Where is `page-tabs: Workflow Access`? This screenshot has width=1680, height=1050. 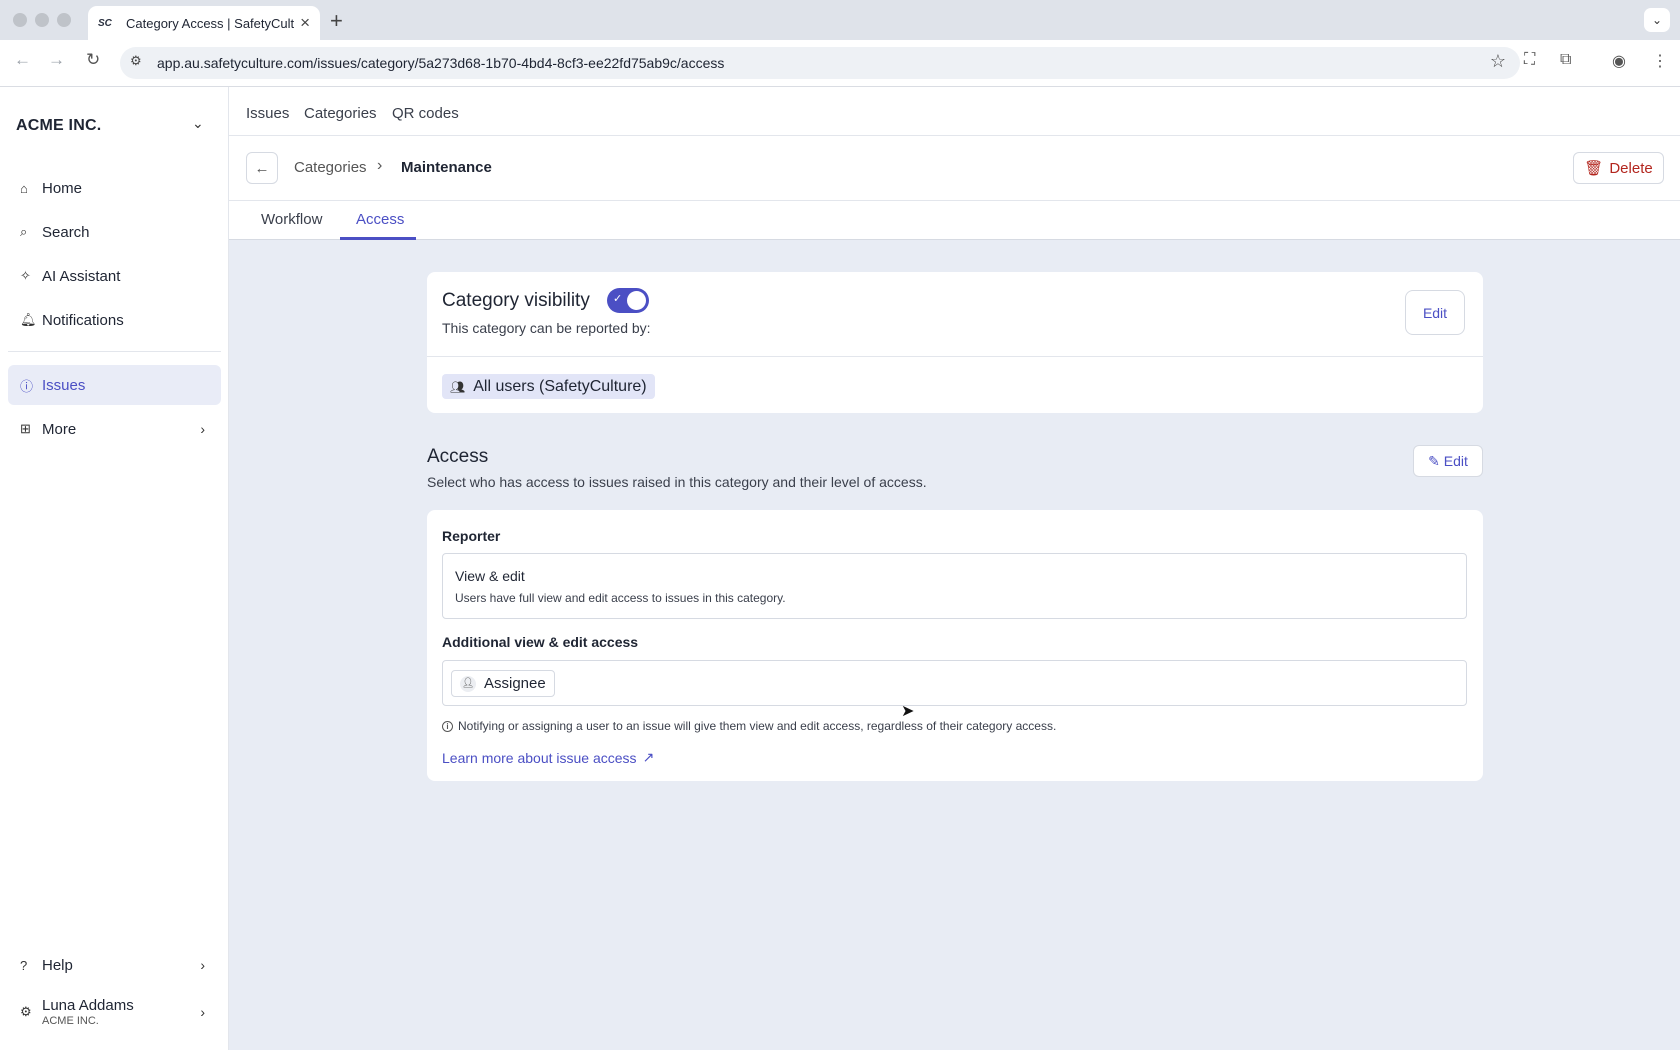
page-tabs: Workflow Access is located at coordinates (954, 220).